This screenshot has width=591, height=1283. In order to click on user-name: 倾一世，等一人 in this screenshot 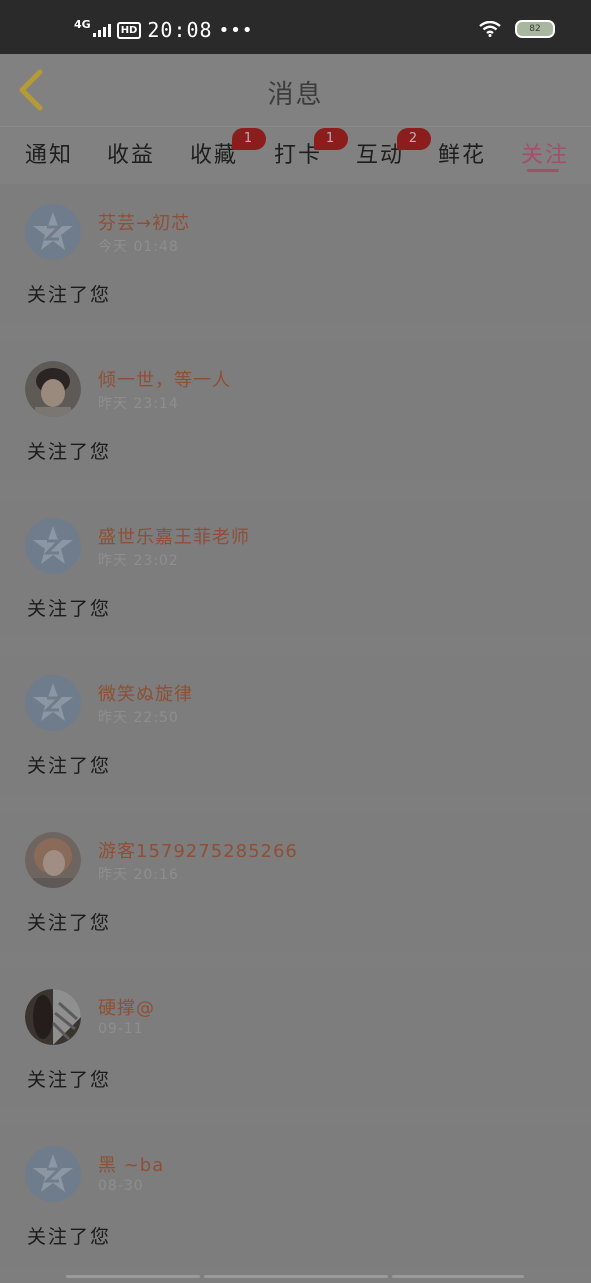, I will do `click(164, 379)`.